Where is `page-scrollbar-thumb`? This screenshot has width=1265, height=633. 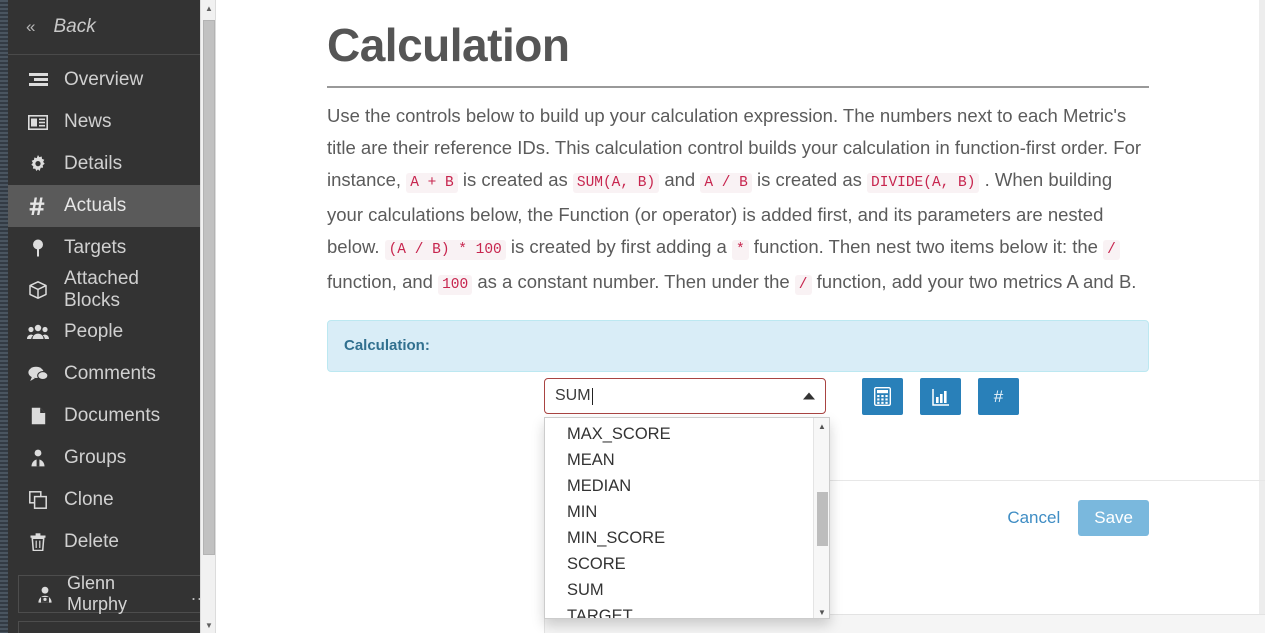 page-scrollbar-thumb is located at coordinates (209, 287).